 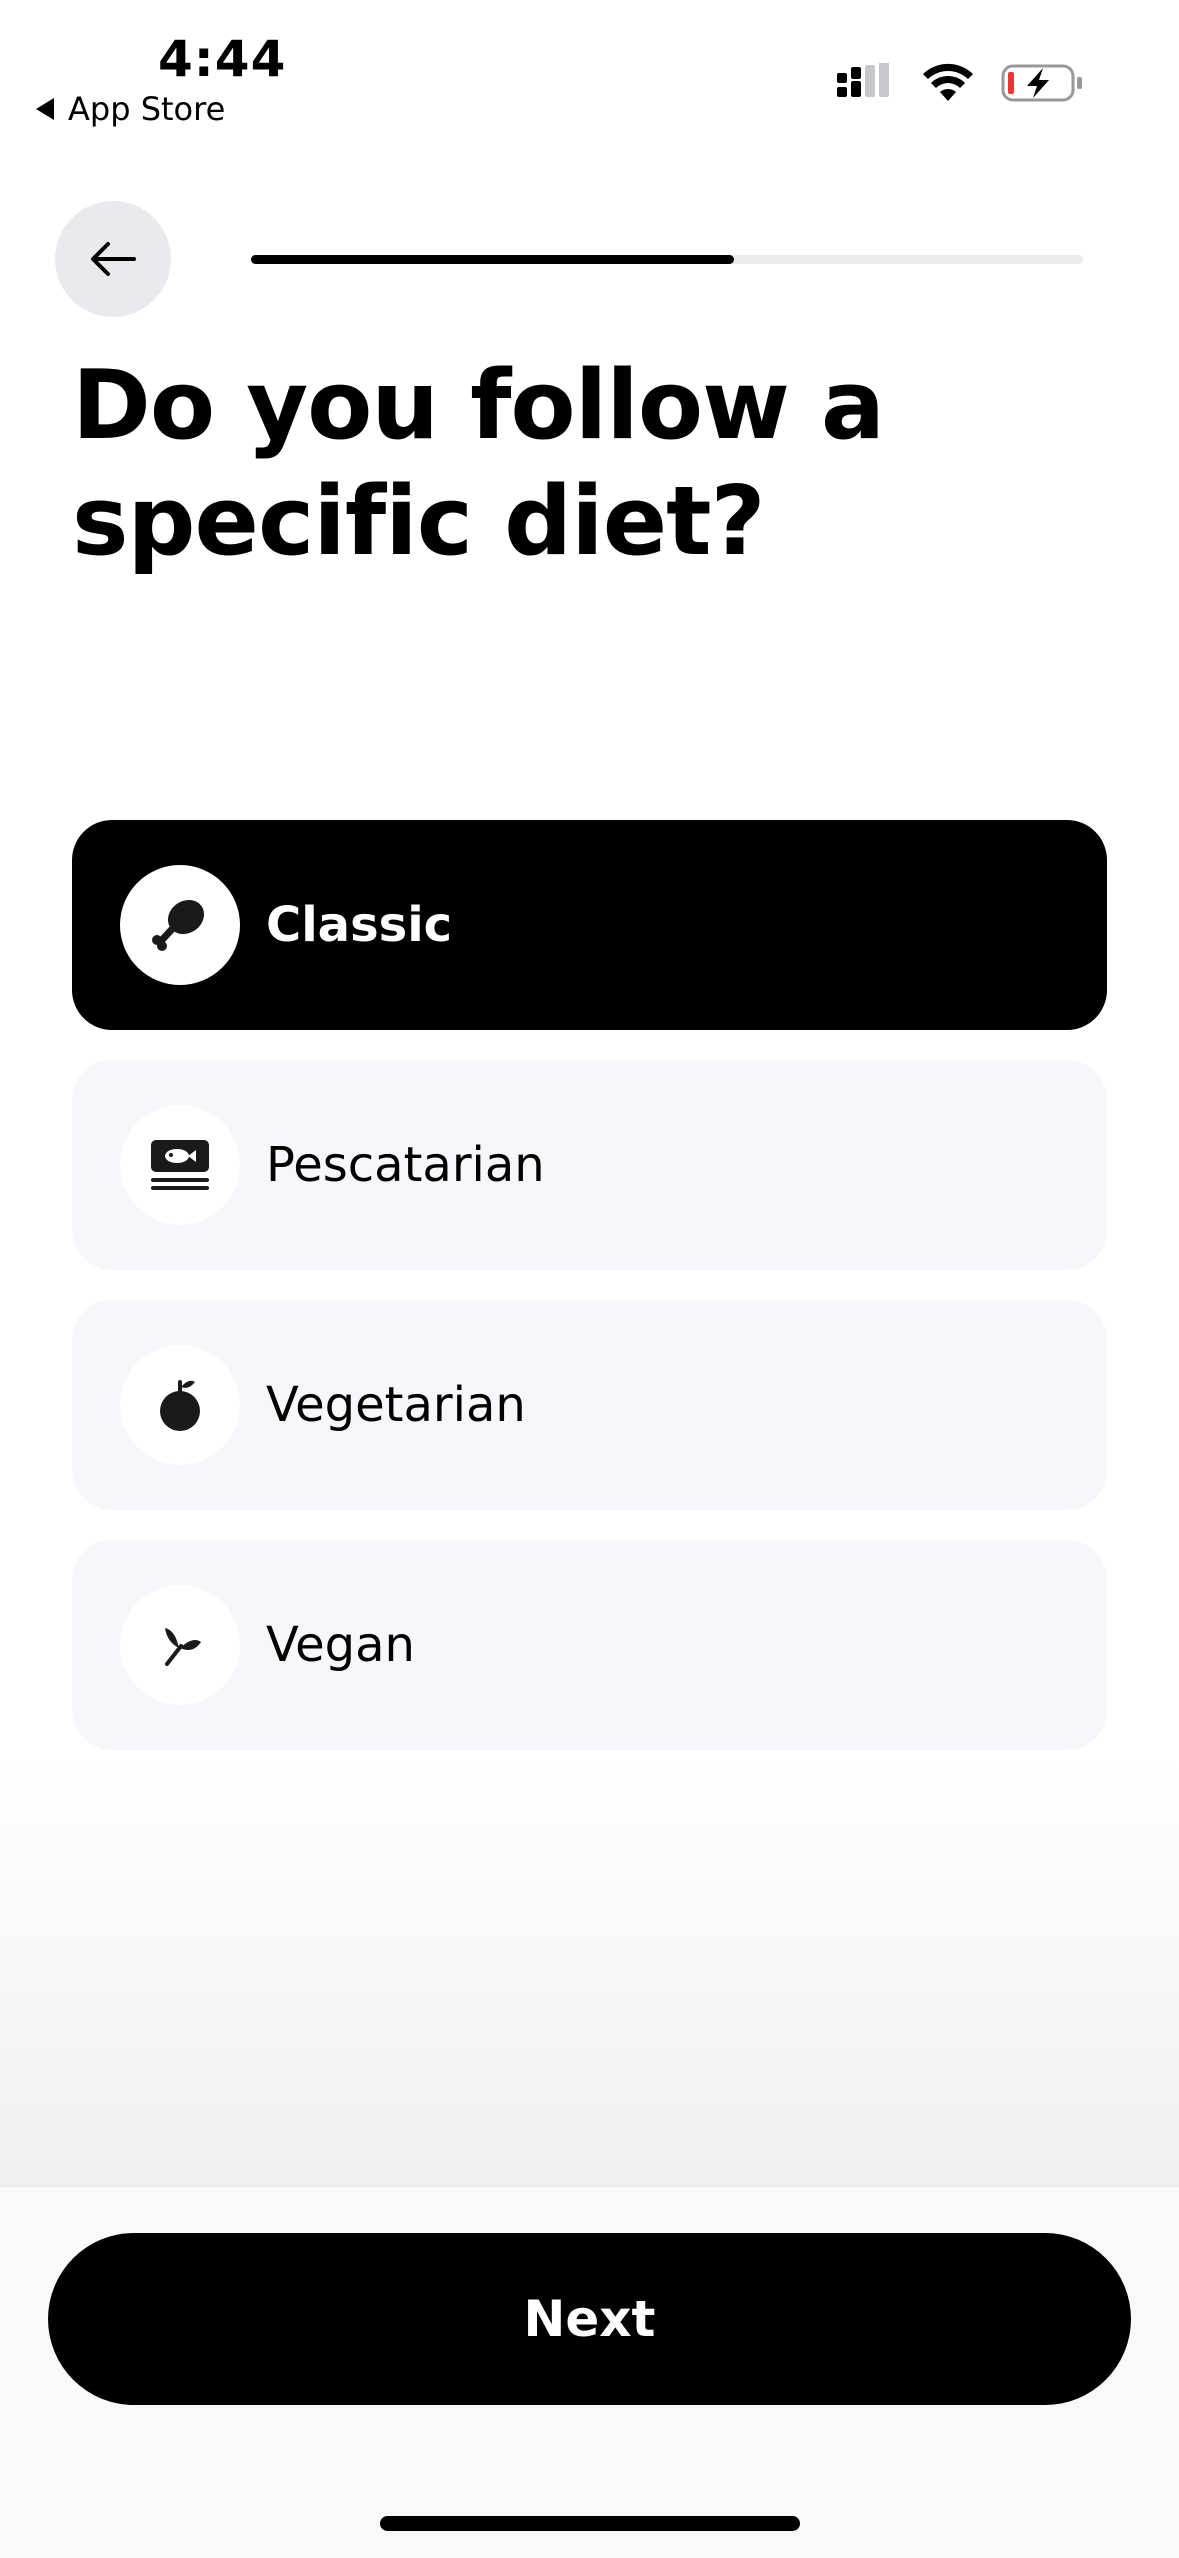 I want to click on option-label: Vegetarian, so click(x=396, y=1405).